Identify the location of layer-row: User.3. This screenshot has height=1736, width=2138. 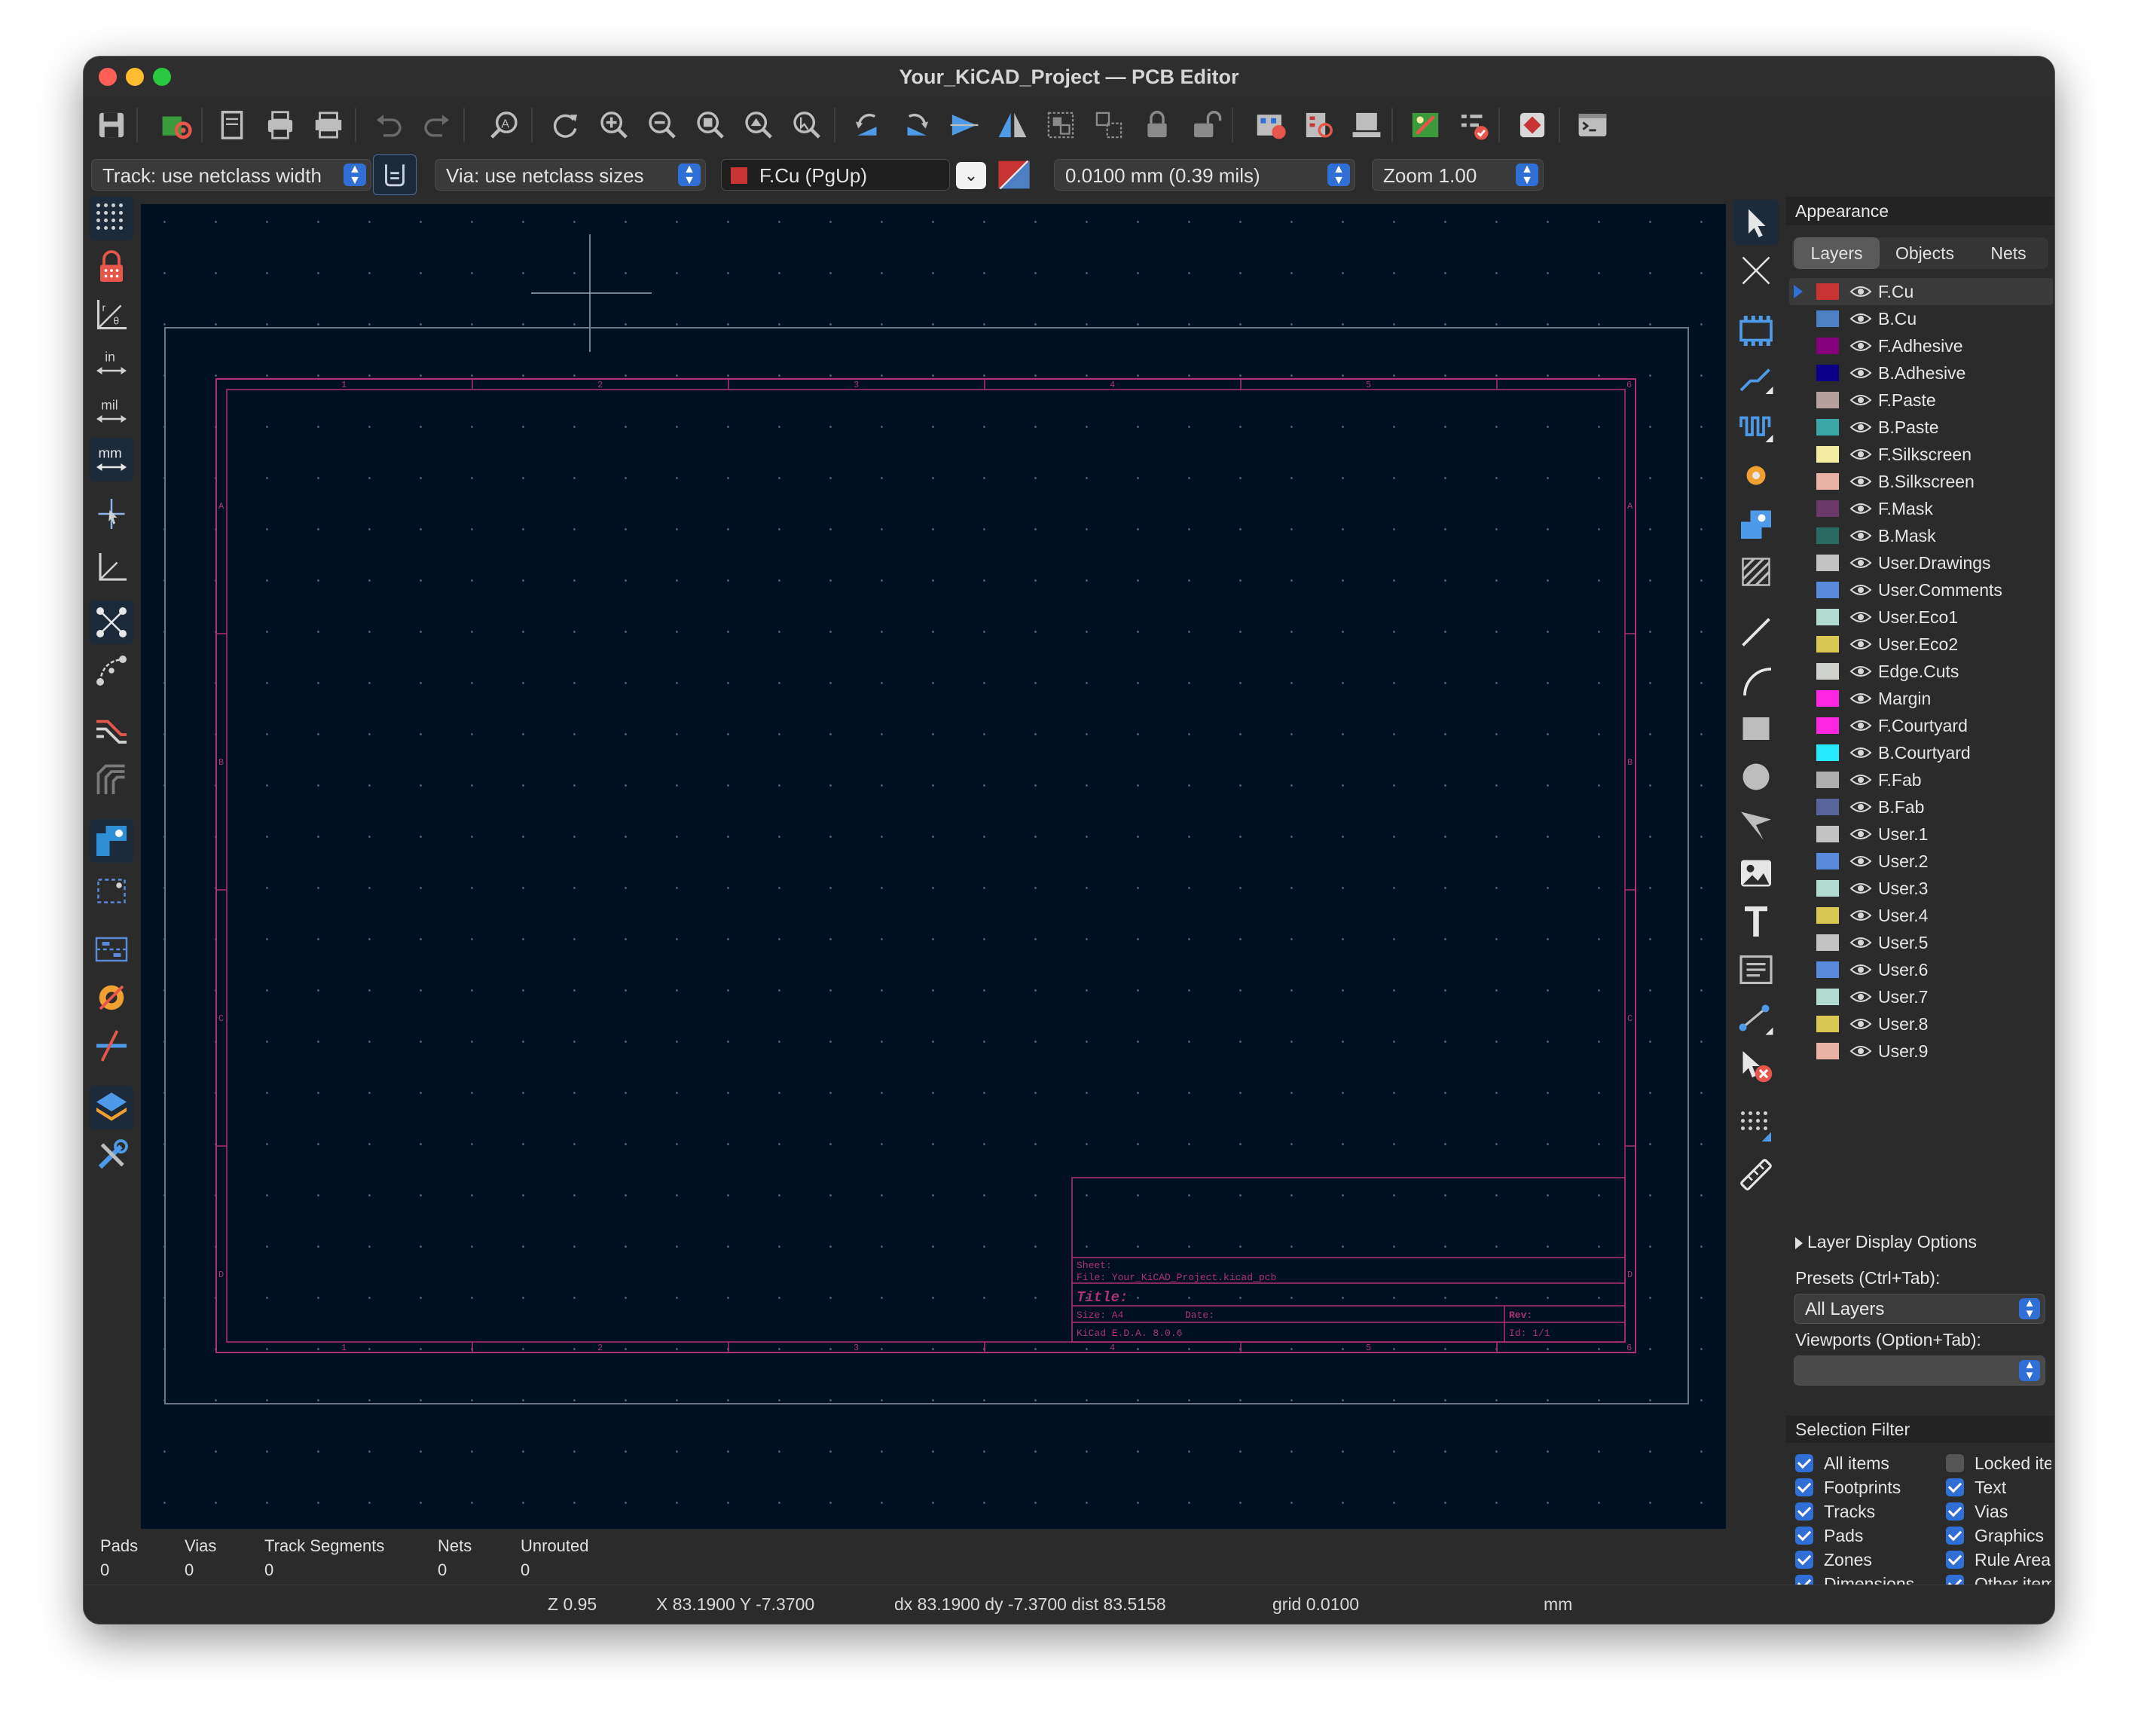
(1921, 889).